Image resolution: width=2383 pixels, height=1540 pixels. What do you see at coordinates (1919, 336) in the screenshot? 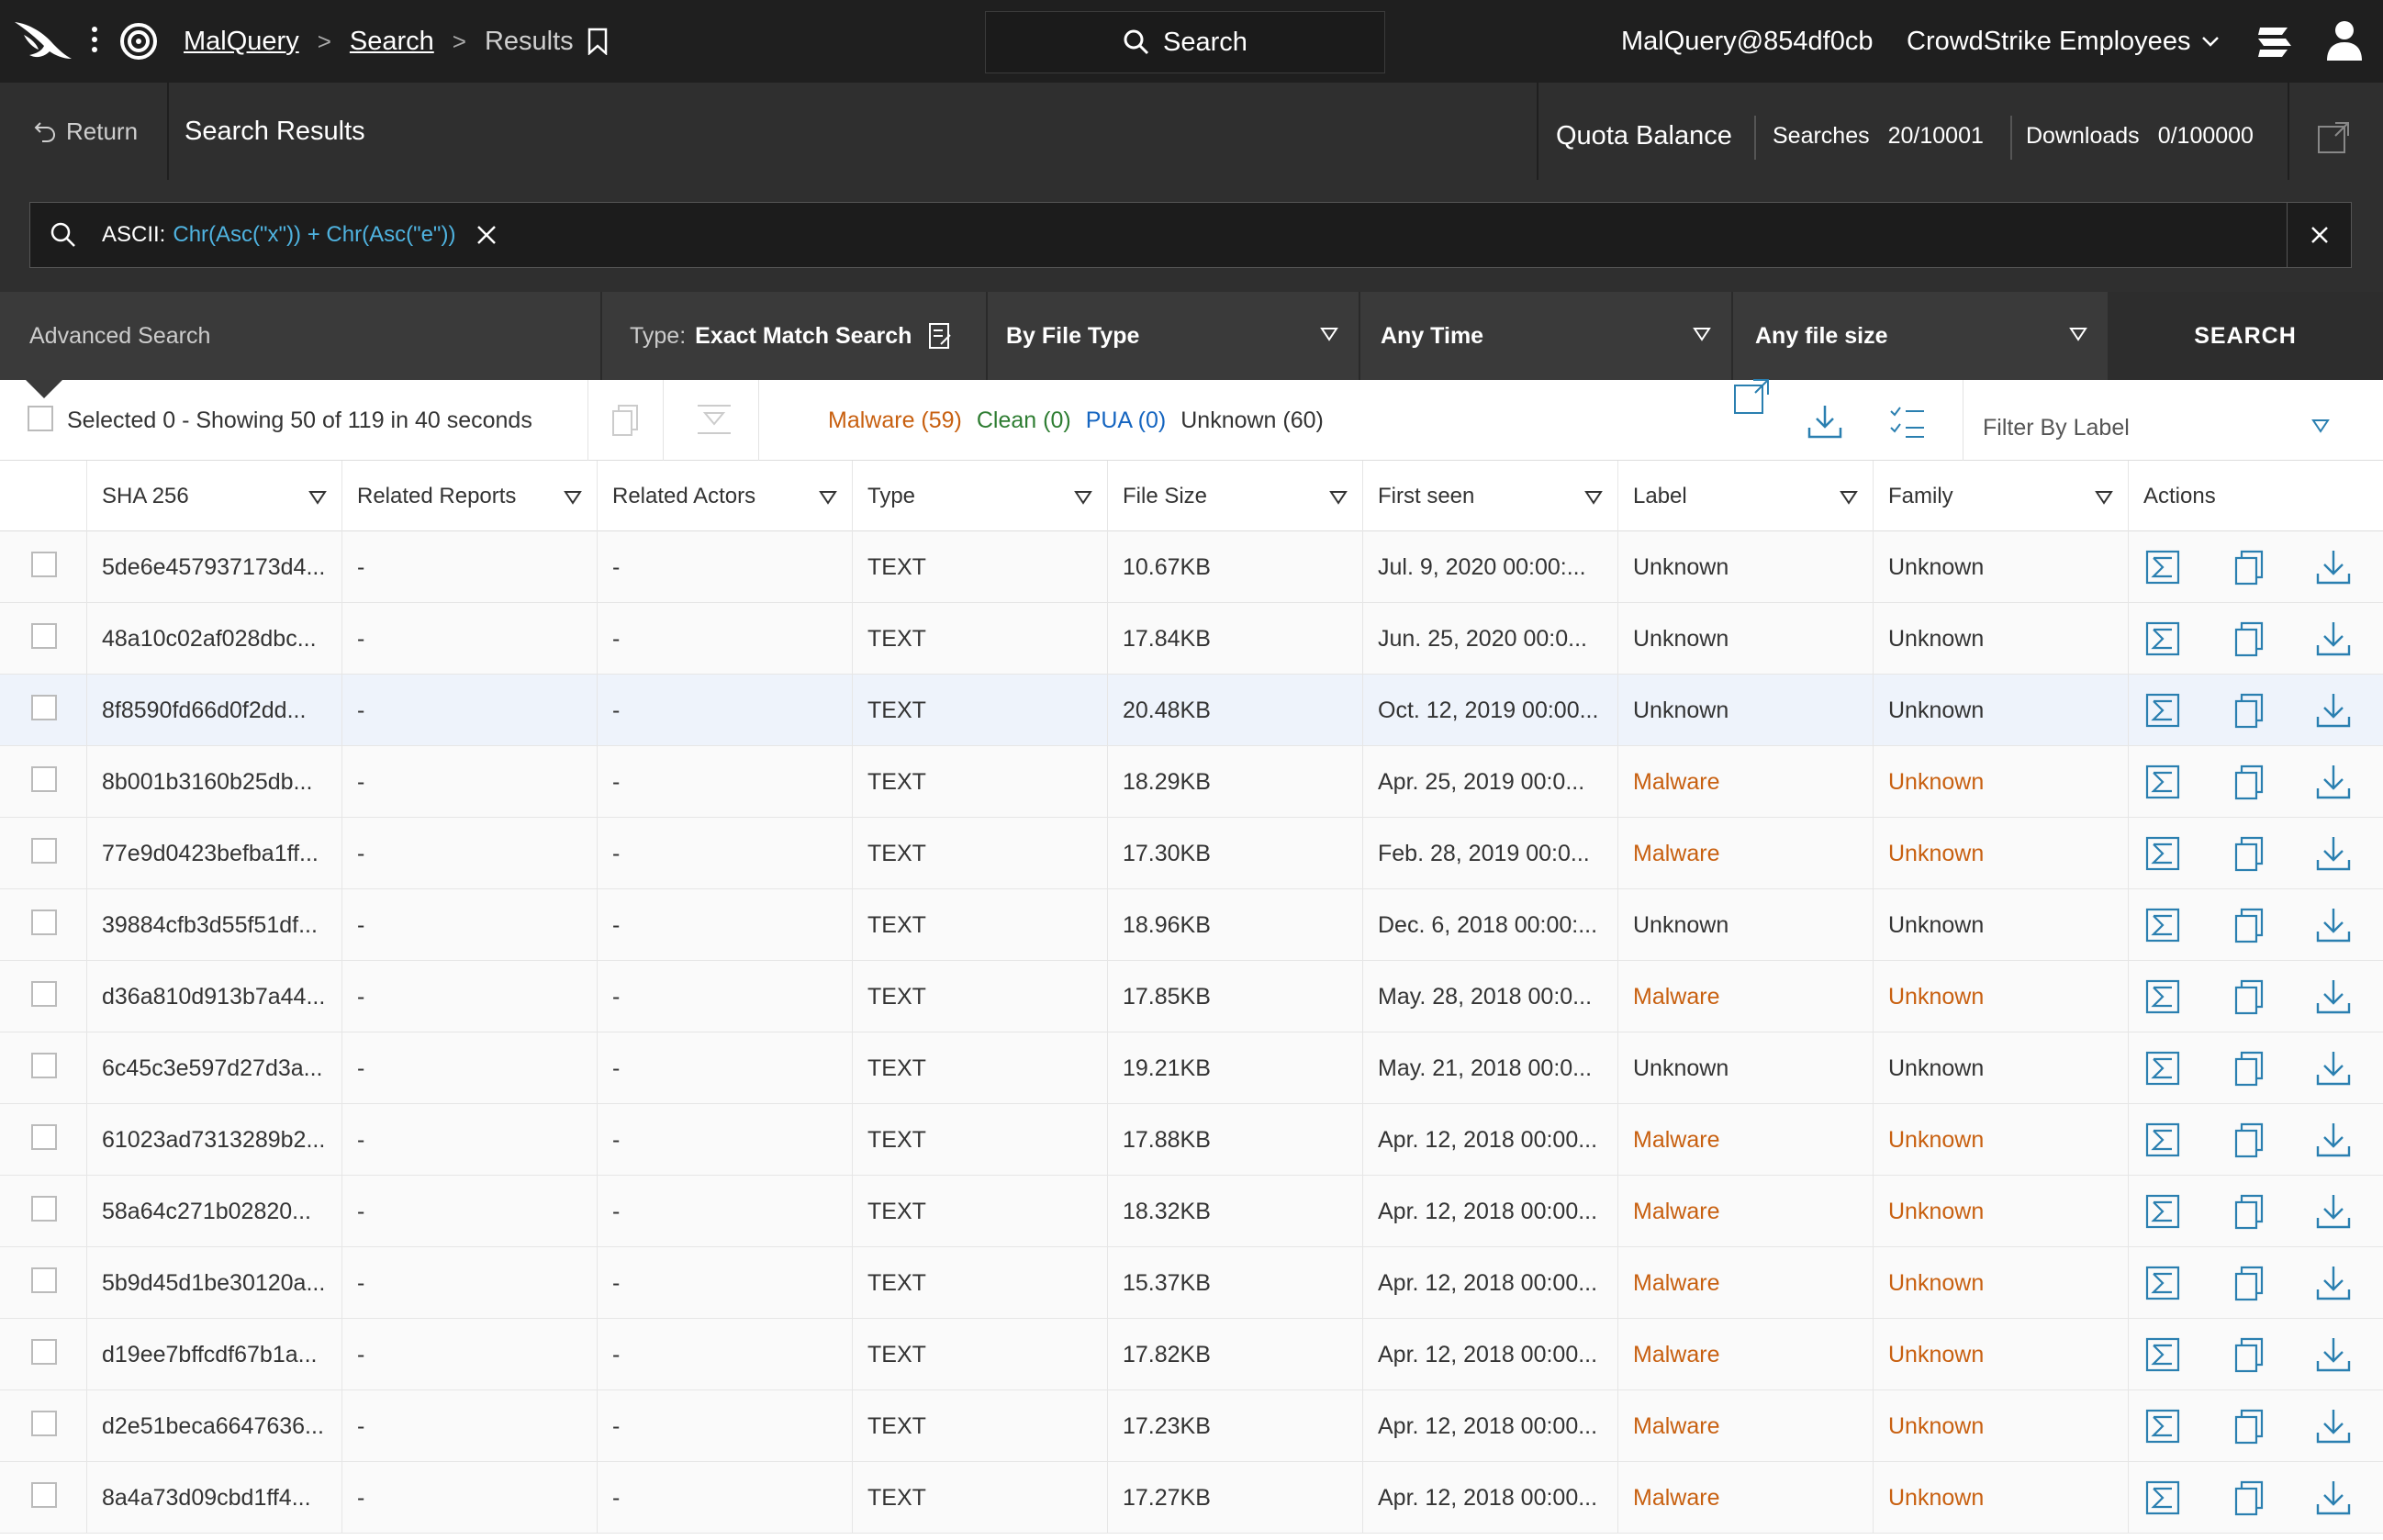
I see `file-size-dropdown: Any file size` at bounding box center [1919, 336].